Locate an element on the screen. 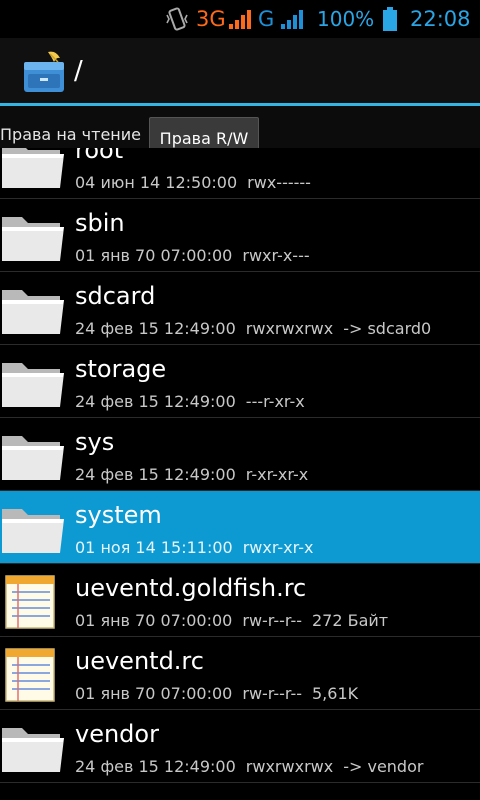 Image resolution: width=480 pixels, height=800 pixels. file-meta: 01 янв 70 07:00:00 rw-r--r-- 5,61K is located at coordinates (221, 693).